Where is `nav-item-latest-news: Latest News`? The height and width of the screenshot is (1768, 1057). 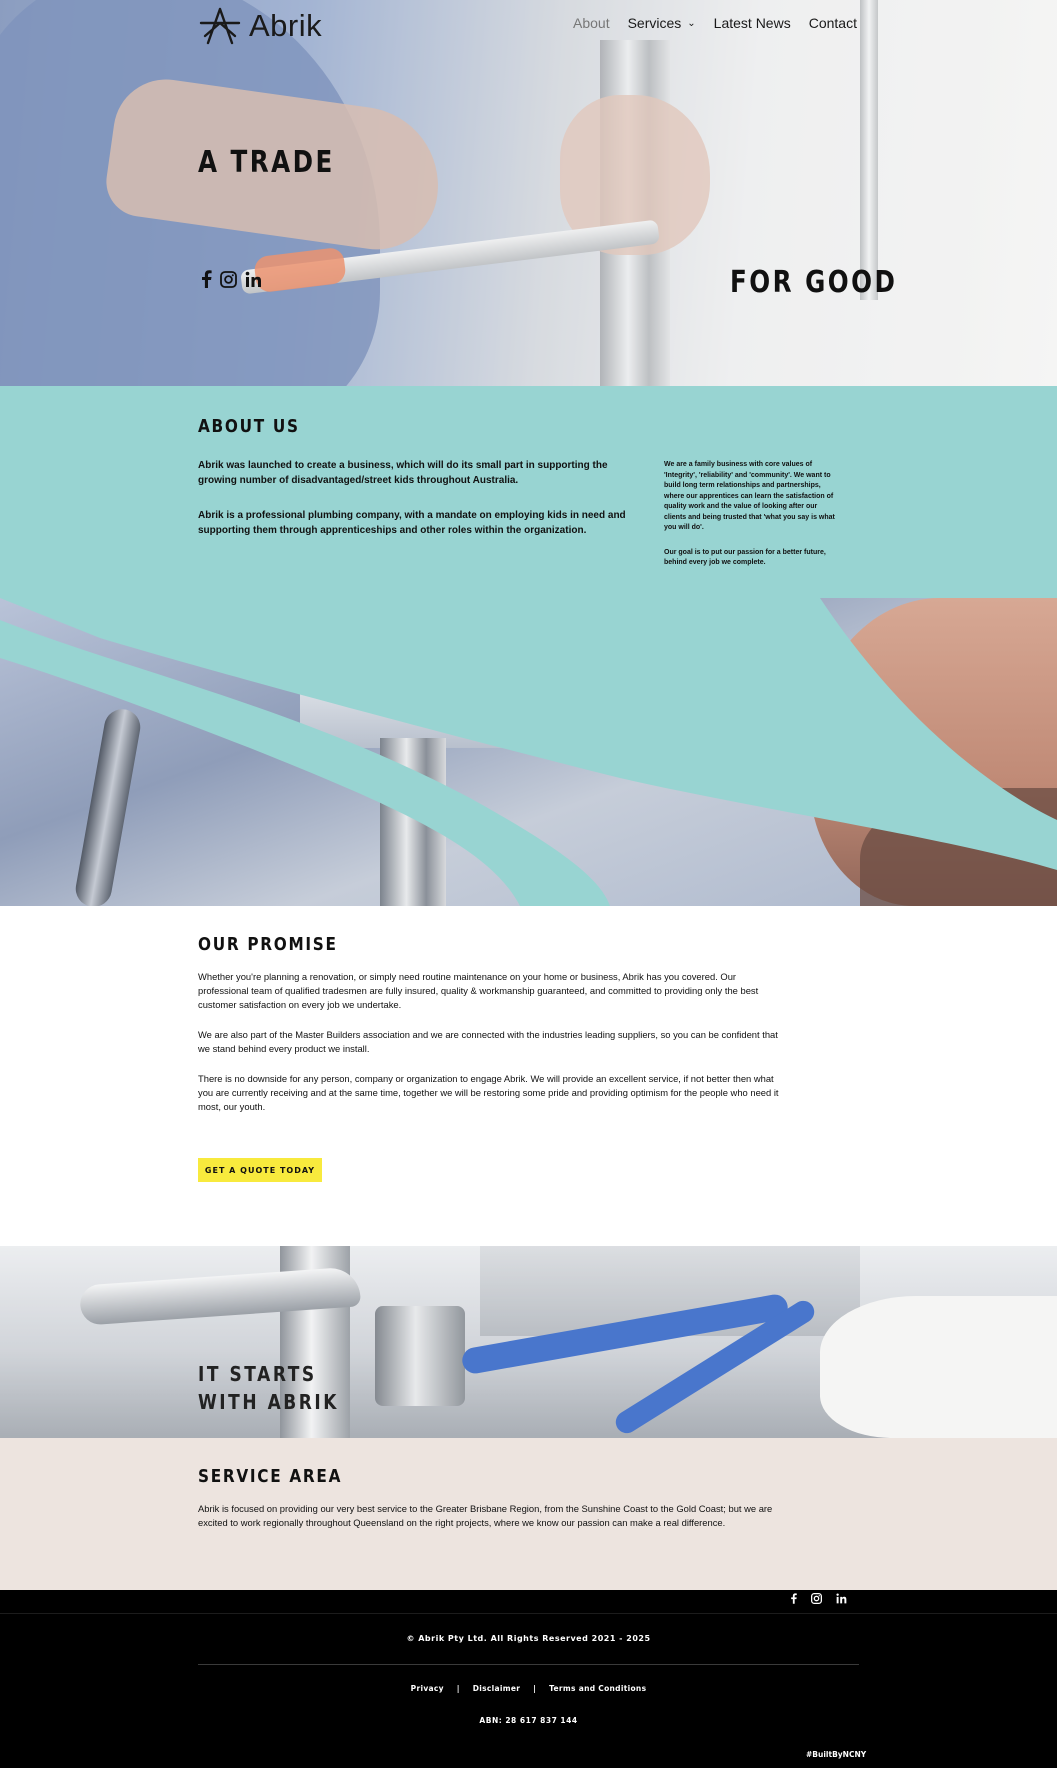
nav-item-latest-news: Latest News is located at coordinates (752, 23).